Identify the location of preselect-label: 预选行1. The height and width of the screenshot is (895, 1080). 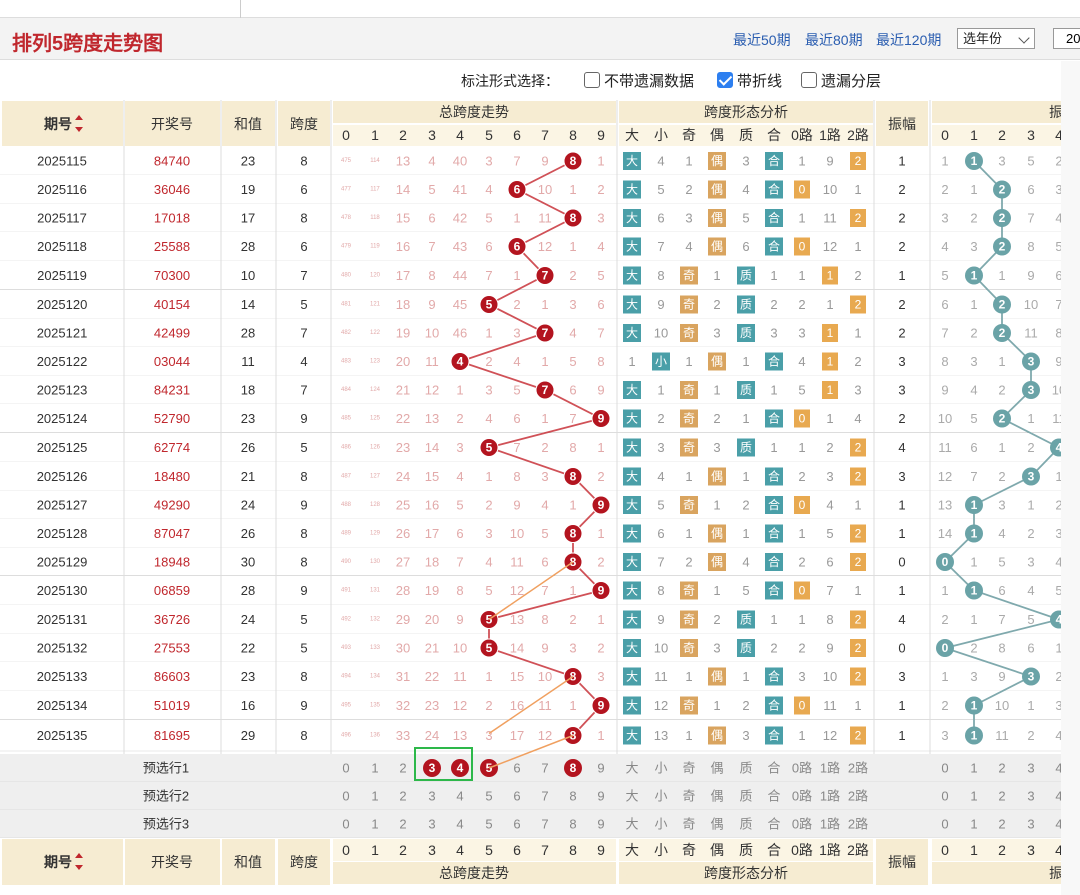
(166, 768).